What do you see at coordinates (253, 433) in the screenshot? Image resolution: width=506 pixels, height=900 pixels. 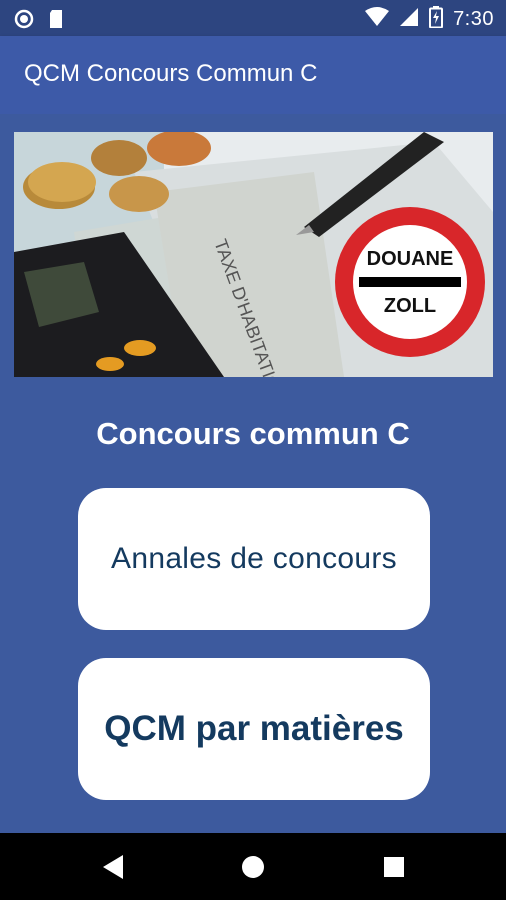 I see `page-heading: Concours commun C` at bounding box center [253, 433].